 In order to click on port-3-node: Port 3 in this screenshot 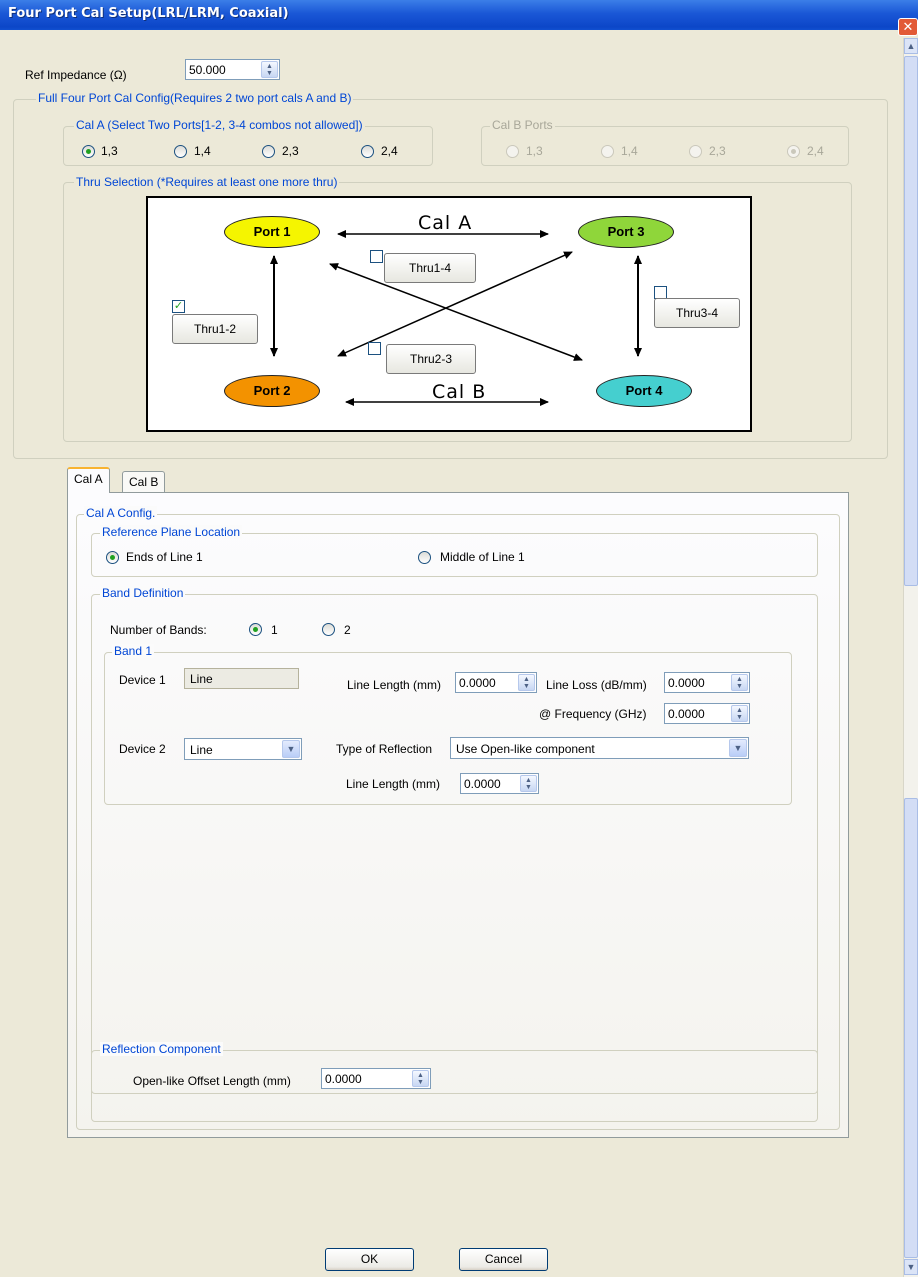, I will do `click(626, 232)`.